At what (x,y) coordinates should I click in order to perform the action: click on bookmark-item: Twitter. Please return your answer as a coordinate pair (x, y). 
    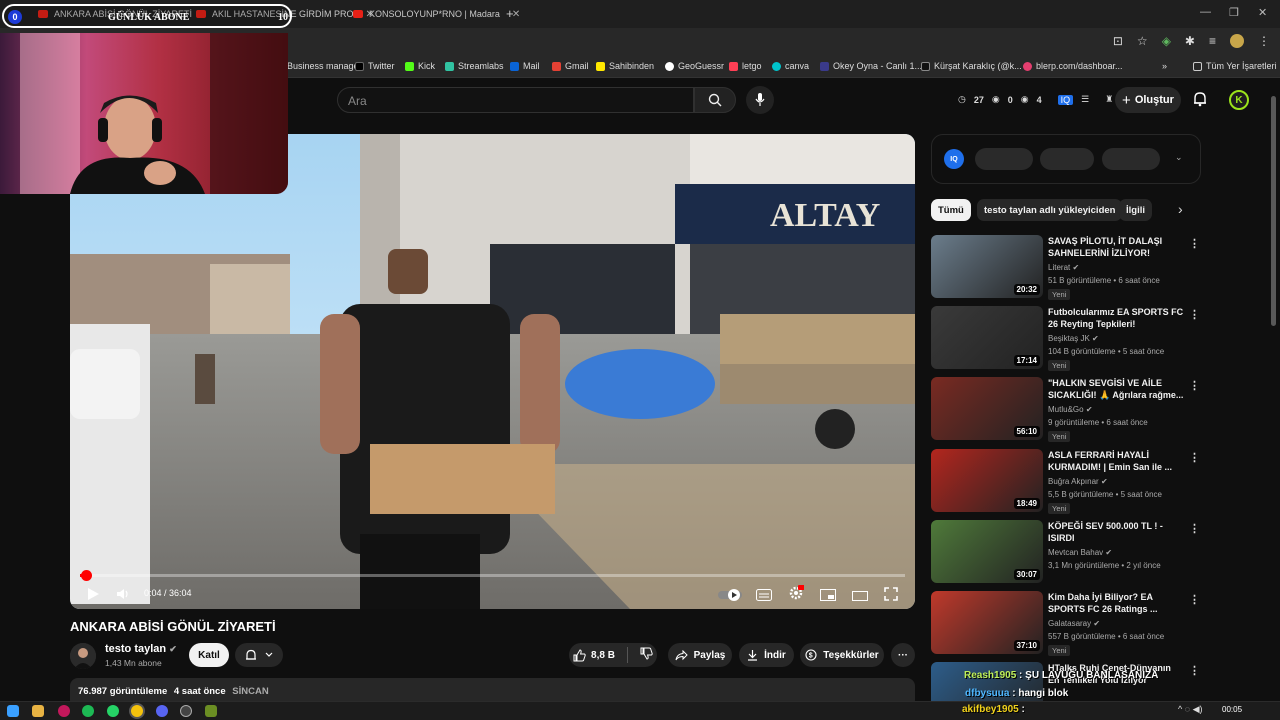
    Looking at the image, I should click on (375, 66).